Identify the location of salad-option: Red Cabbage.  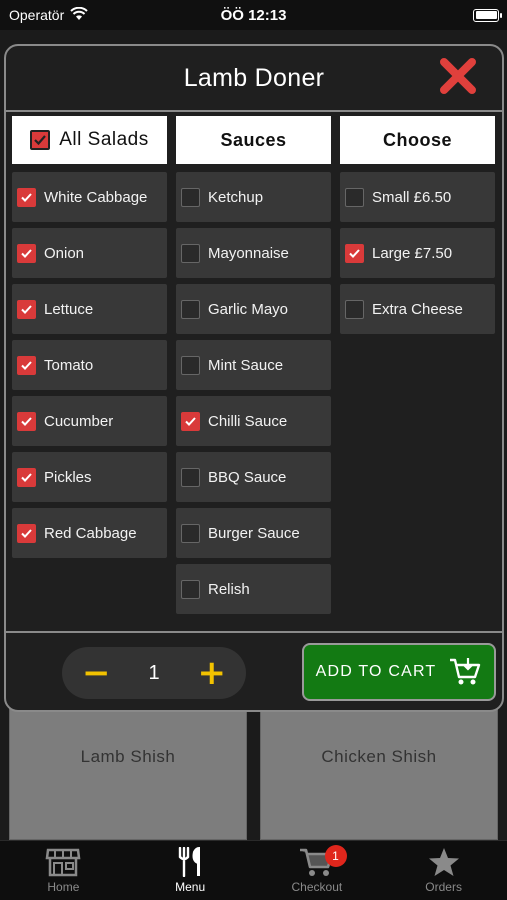
(89, 533).